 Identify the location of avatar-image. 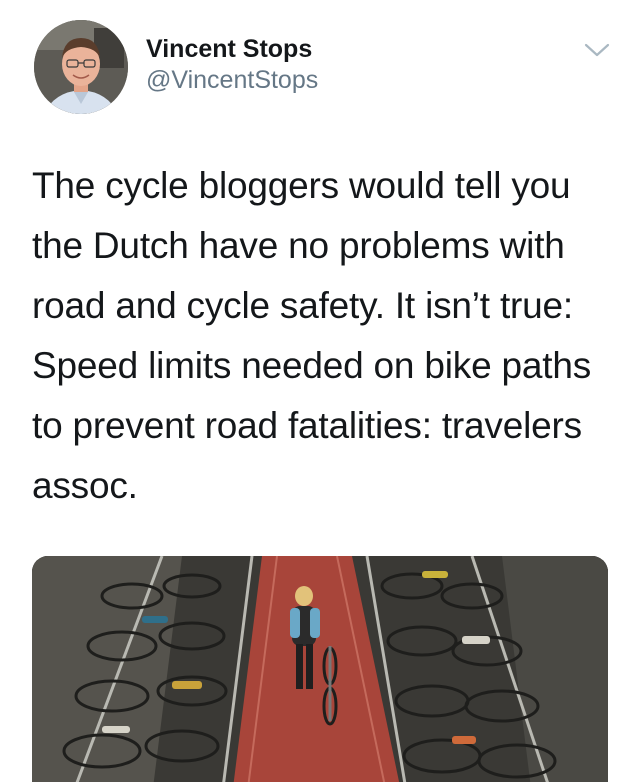
(81, 67).